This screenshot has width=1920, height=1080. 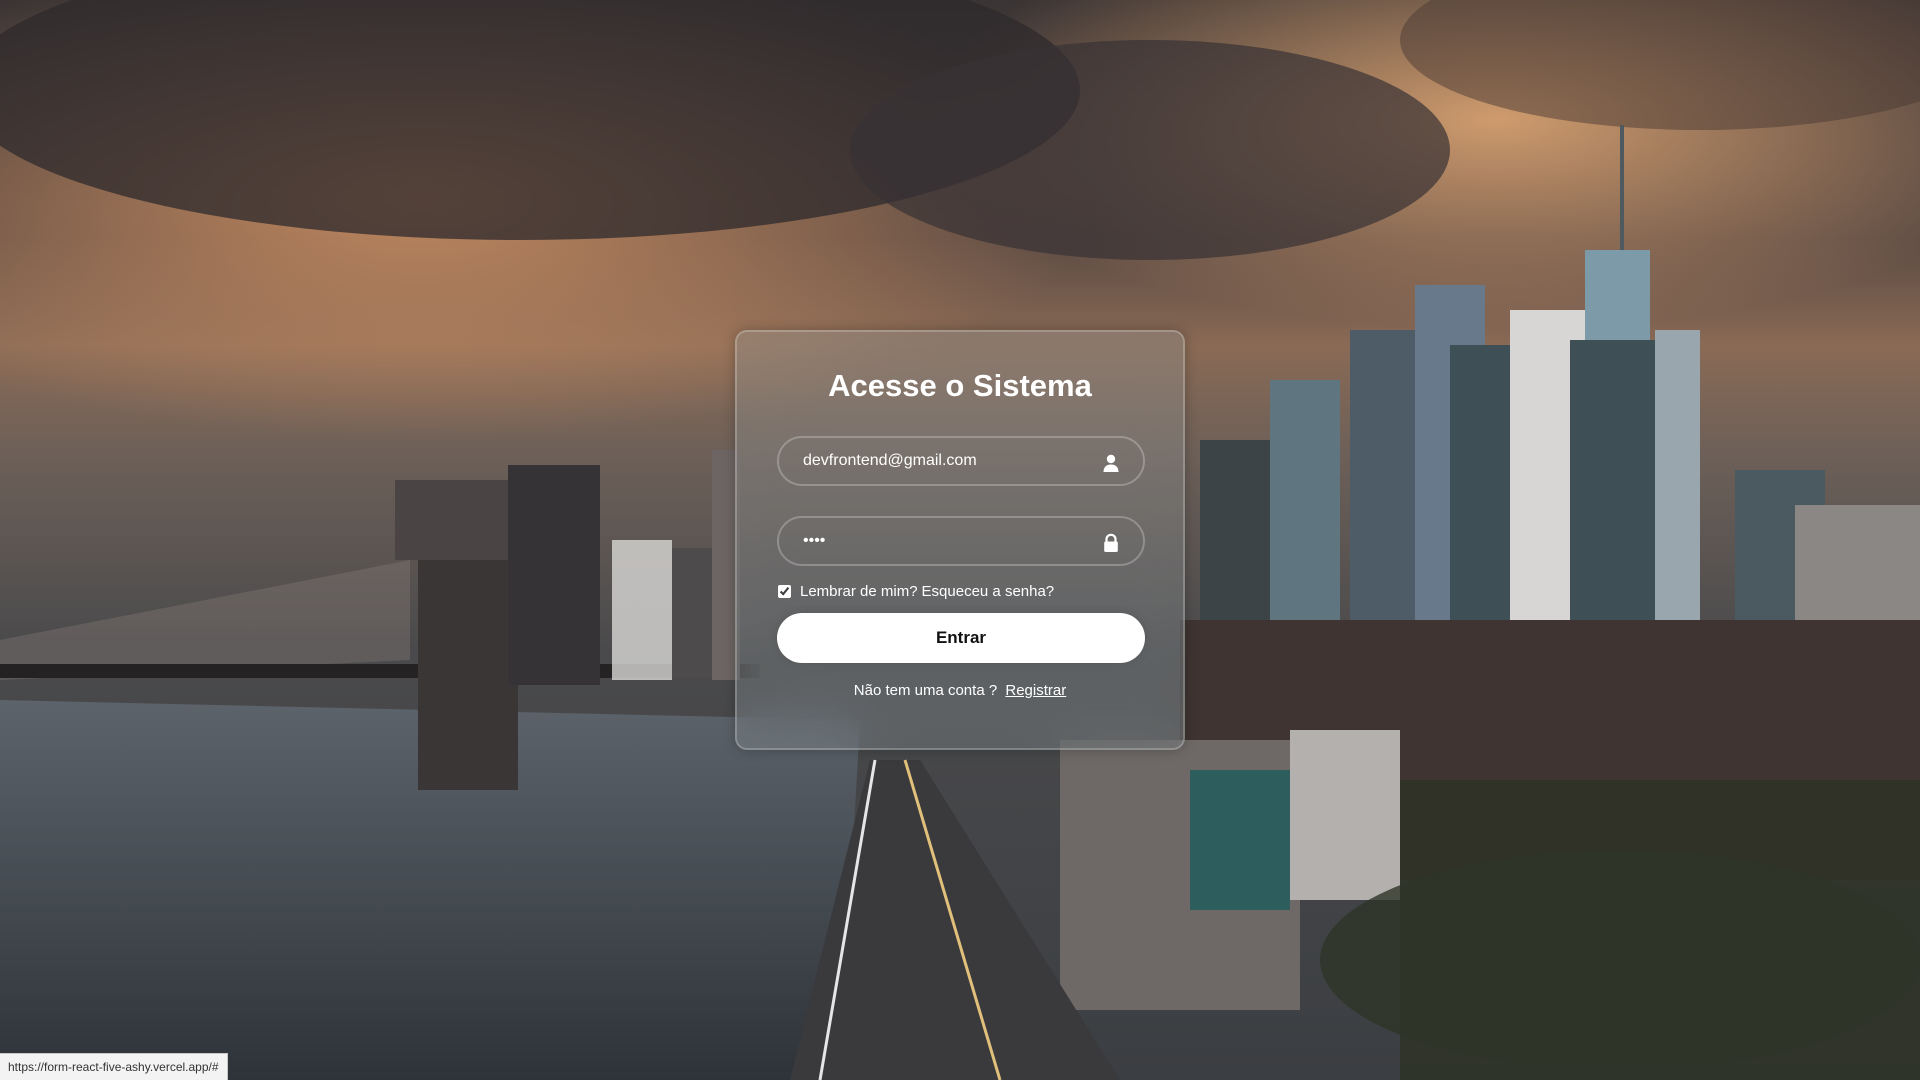 I want to click on remember-row: Lembrar de mim? Esqueceu a senha?, so click(x=915, y=591).